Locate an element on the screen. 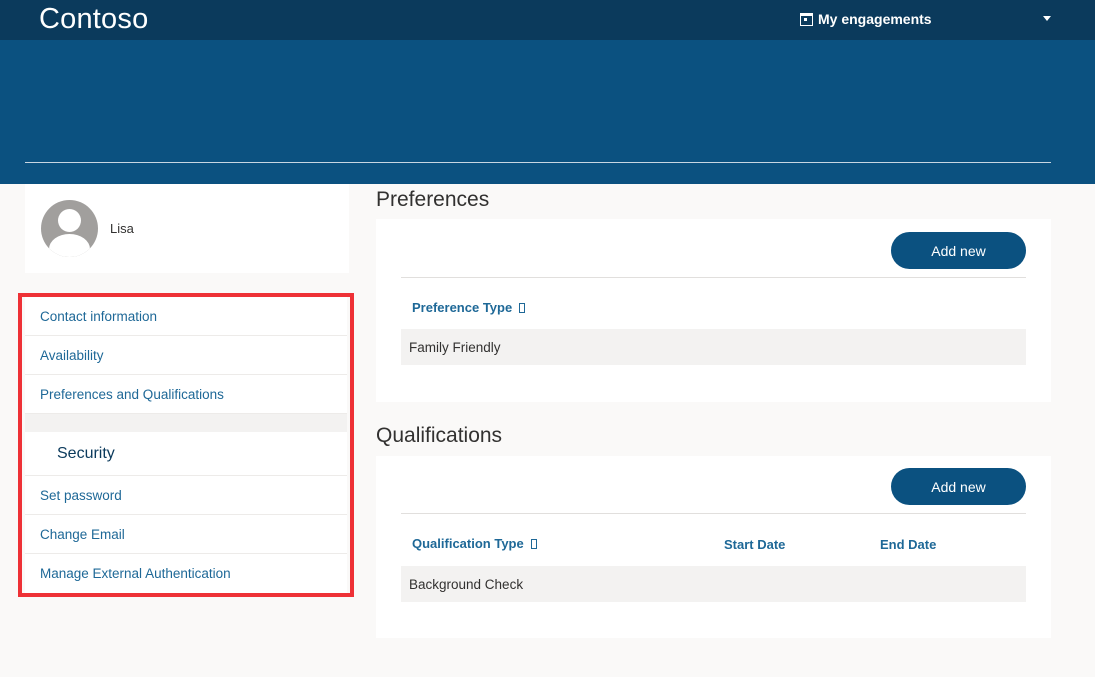 This screenshot has height=677, width=1095. nav-item-manage-external-auth: Manage External Authentication is located at coordinates (186, 573).